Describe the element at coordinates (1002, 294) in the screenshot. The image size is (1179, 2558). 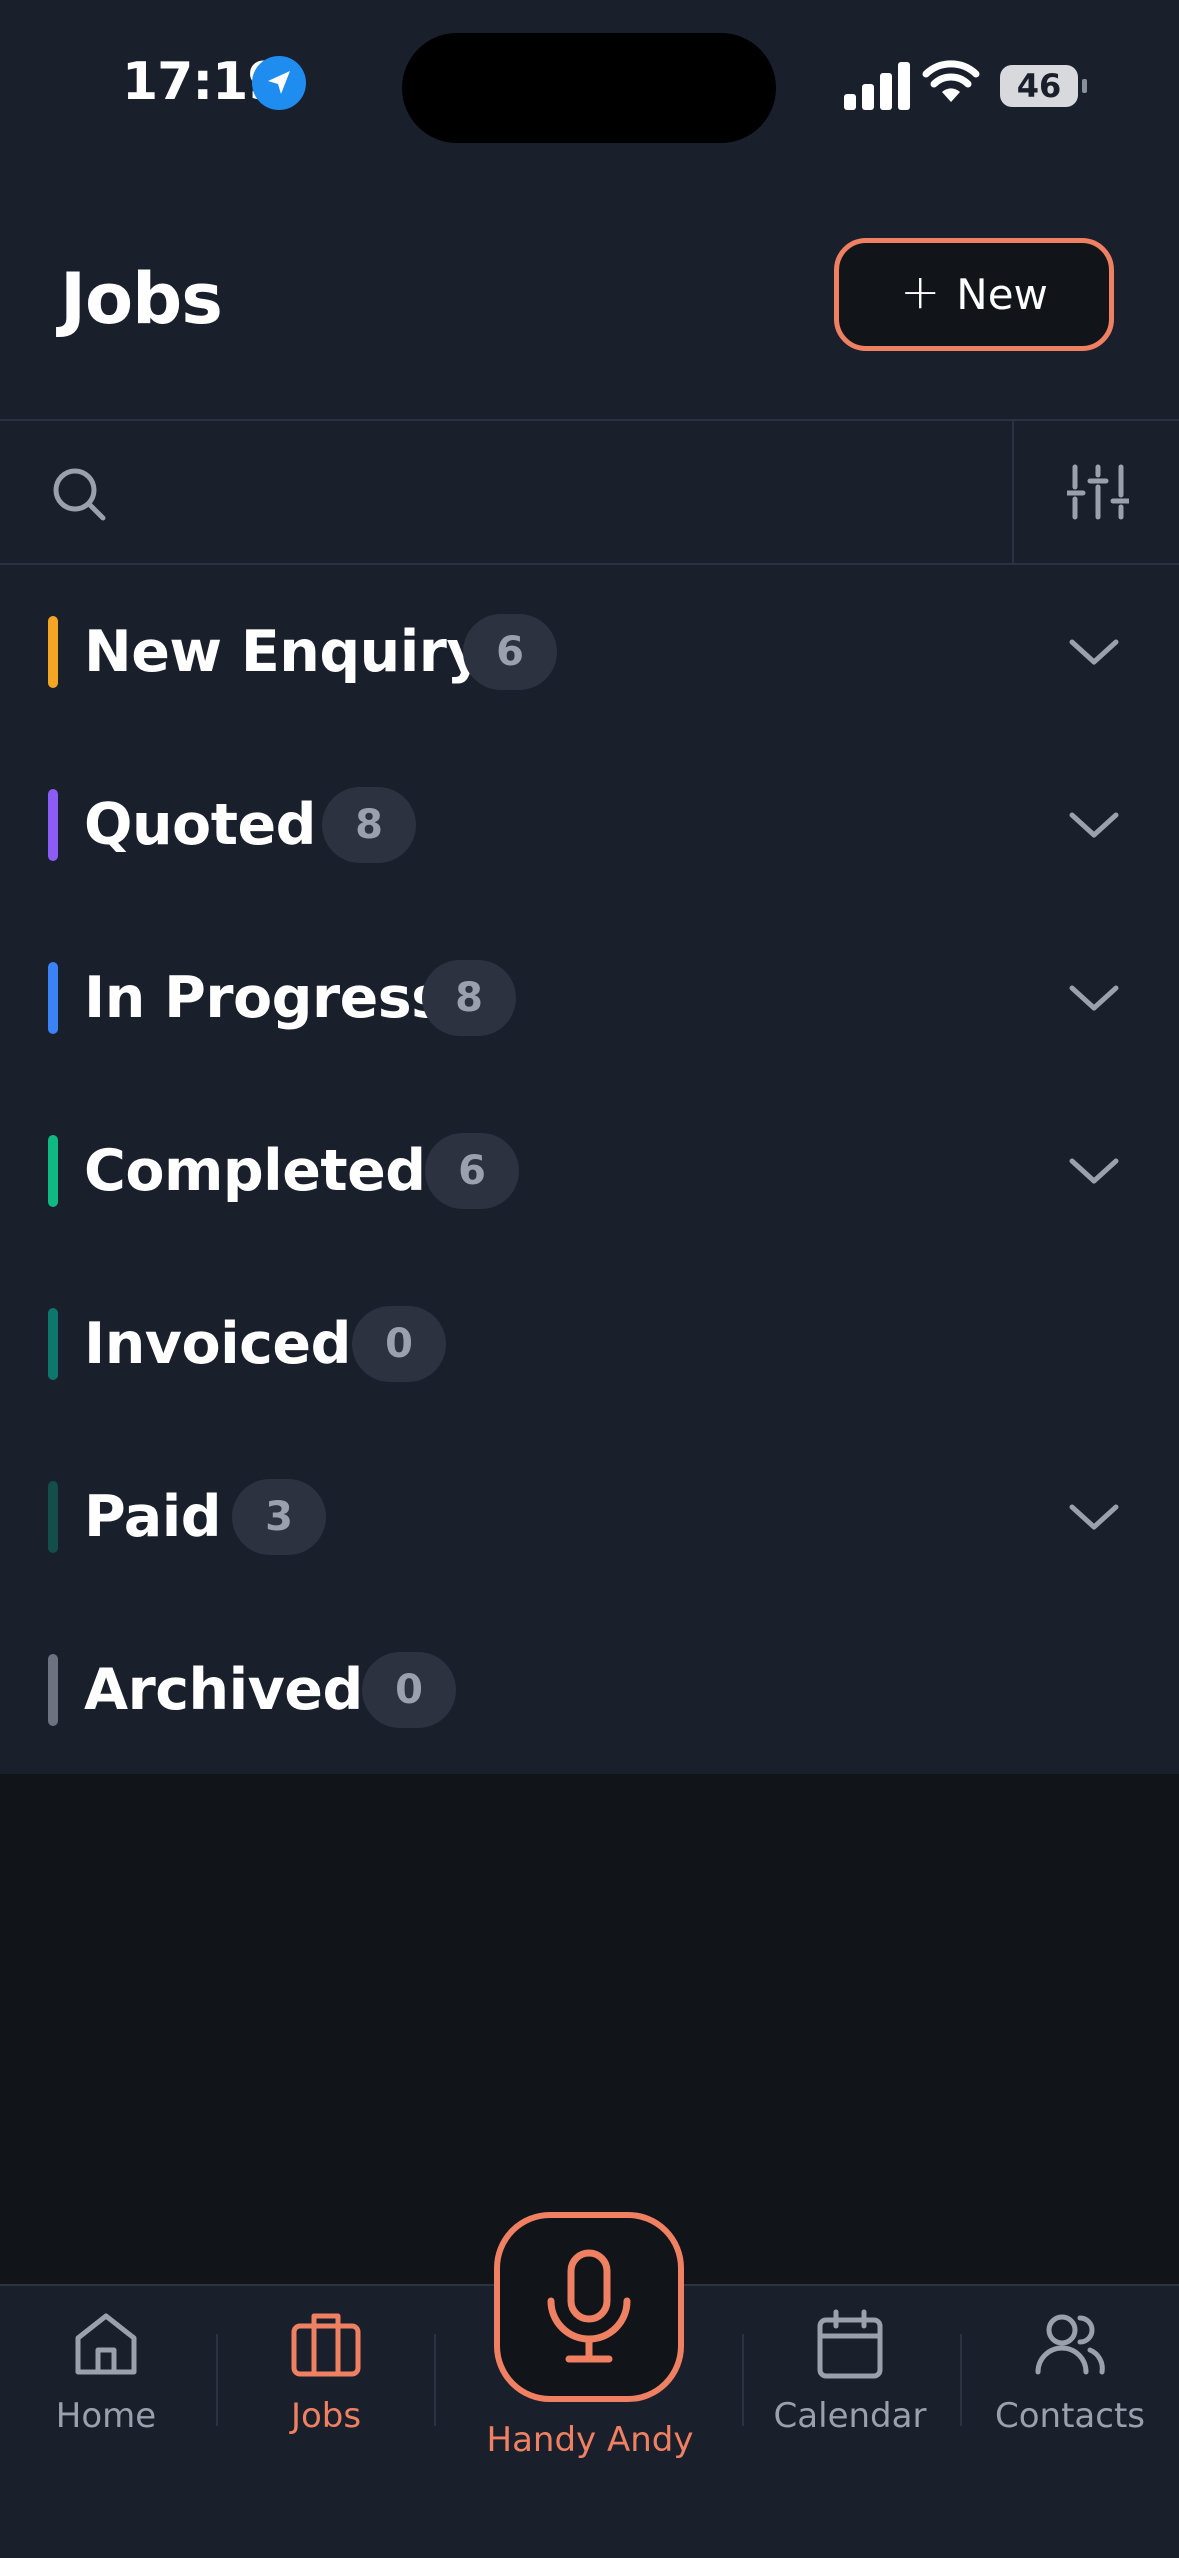
I see `new-button-label: New` at that location.